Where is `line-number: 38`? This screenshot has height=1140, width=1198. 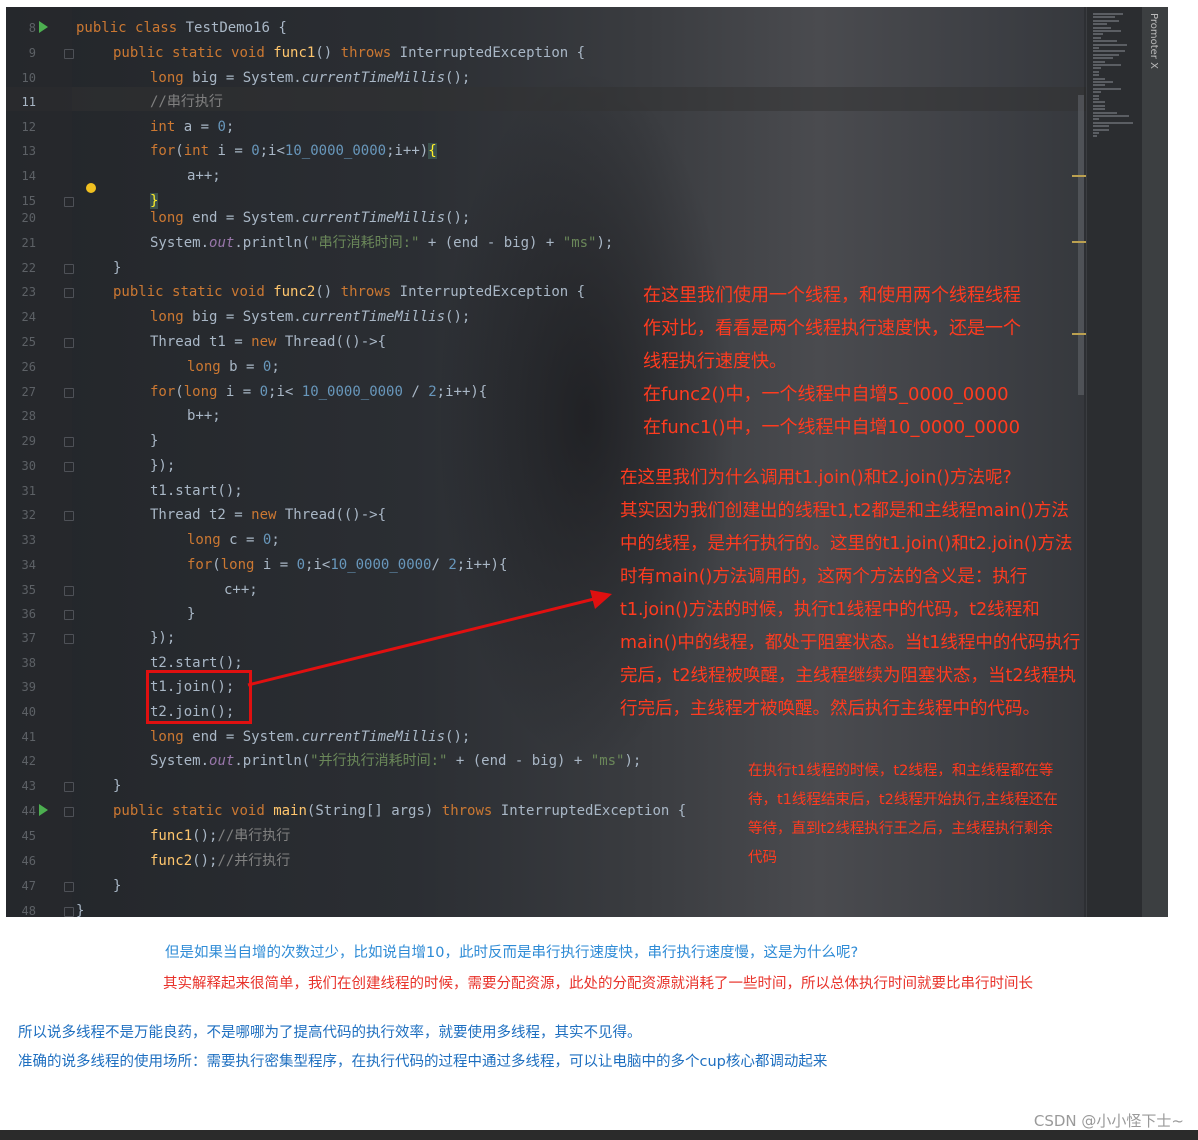 line-number: 38 is located at coordinates (28, 663).